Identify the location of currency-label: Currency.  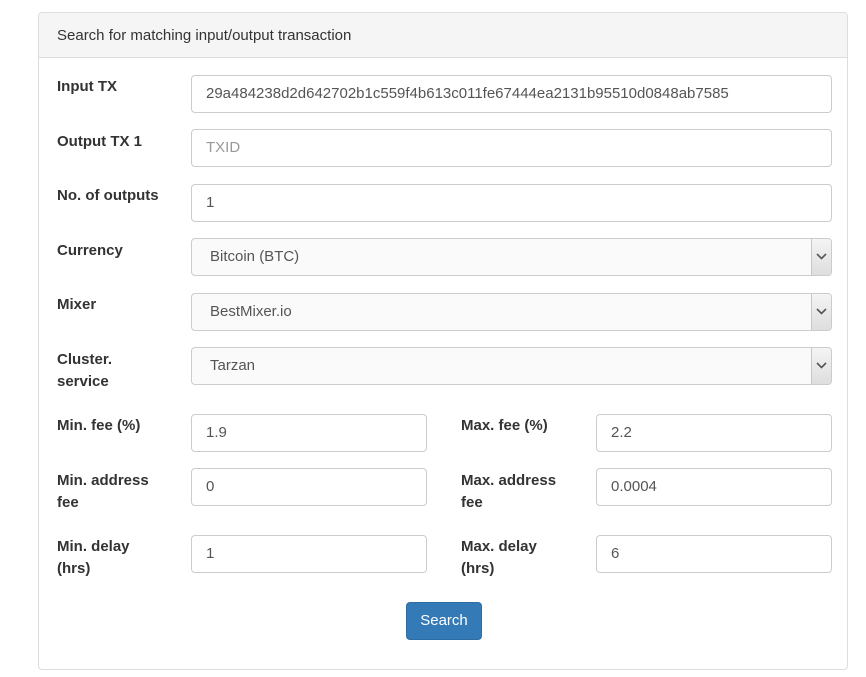
(90, 250).